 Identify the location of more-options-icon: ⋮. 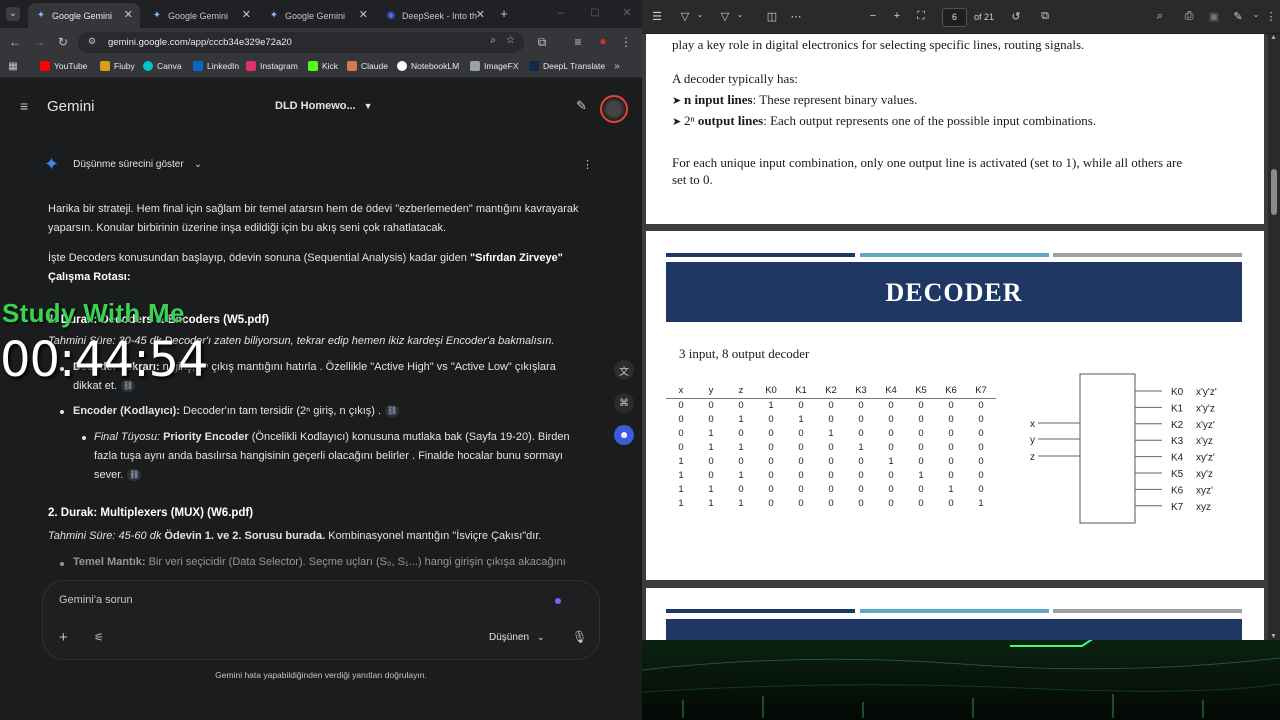
(587, 164).